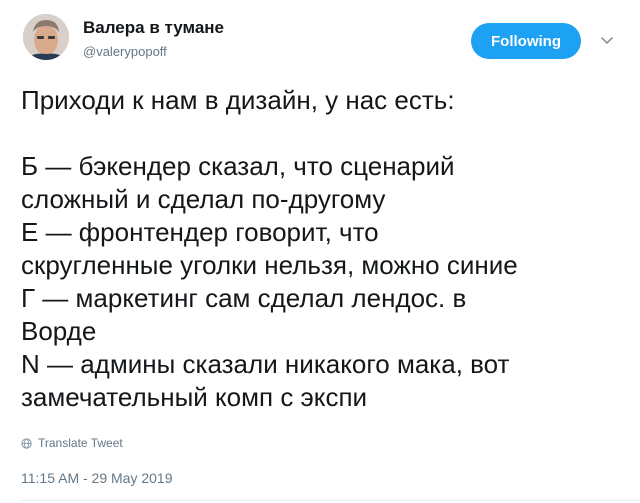  I want to click on tweet-line: Приходи к нам в дизайн, у нас есть:, so click(238, 100).